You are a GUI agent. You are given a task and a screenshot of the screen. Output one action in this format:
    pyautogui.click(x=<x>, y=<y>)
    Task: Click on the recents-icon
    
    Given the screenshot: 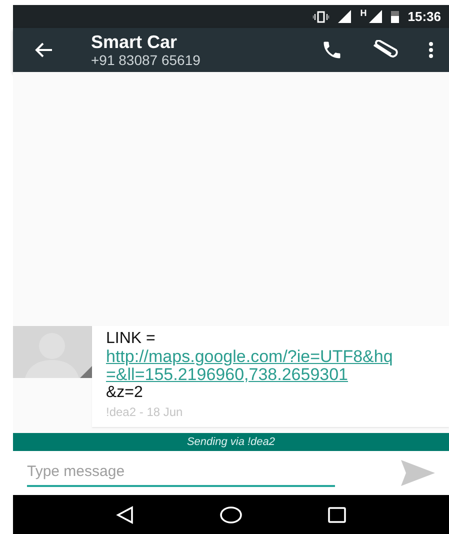 What is the action you would take?
    pyautogui.click(x=337, y=514)
    